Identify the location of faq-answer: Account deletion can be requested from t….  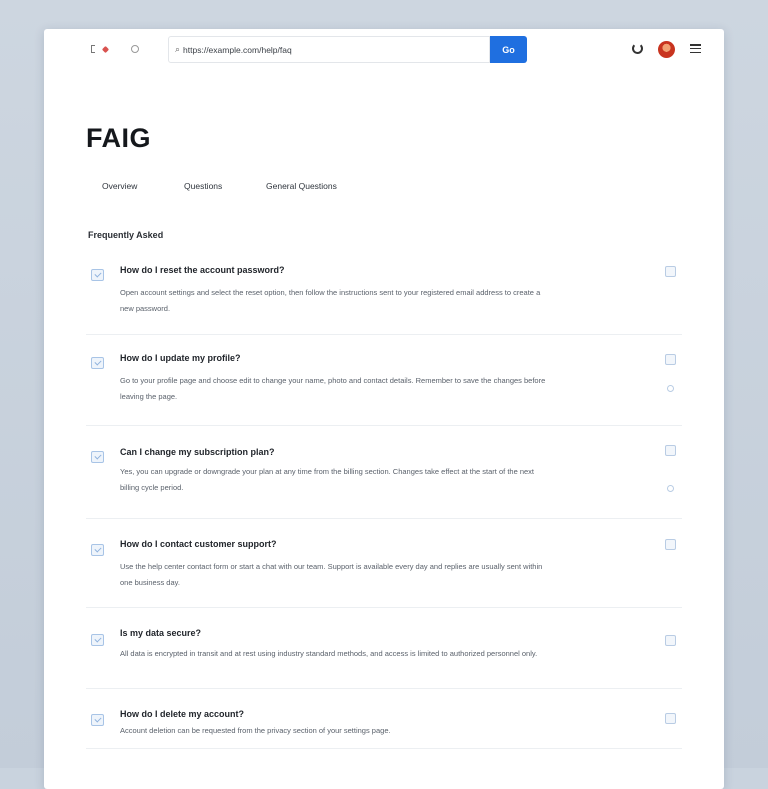
(255, 730).